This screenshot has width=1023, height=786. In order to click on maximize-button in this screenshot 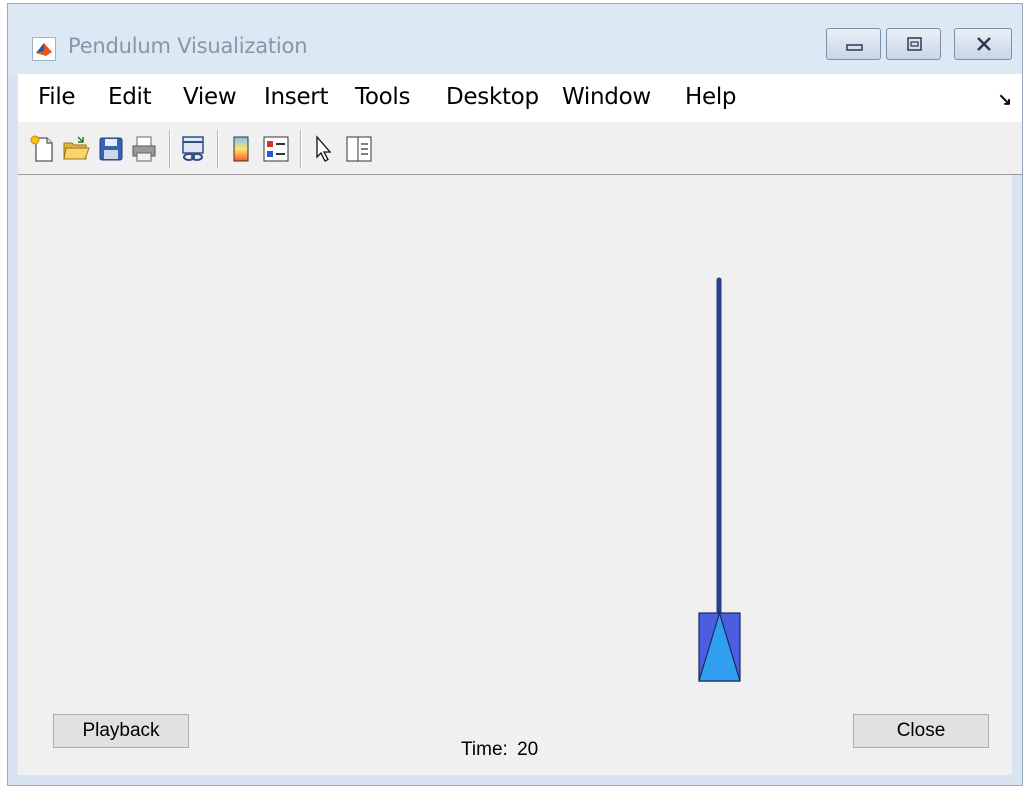, I will do `click(913, 44)`.